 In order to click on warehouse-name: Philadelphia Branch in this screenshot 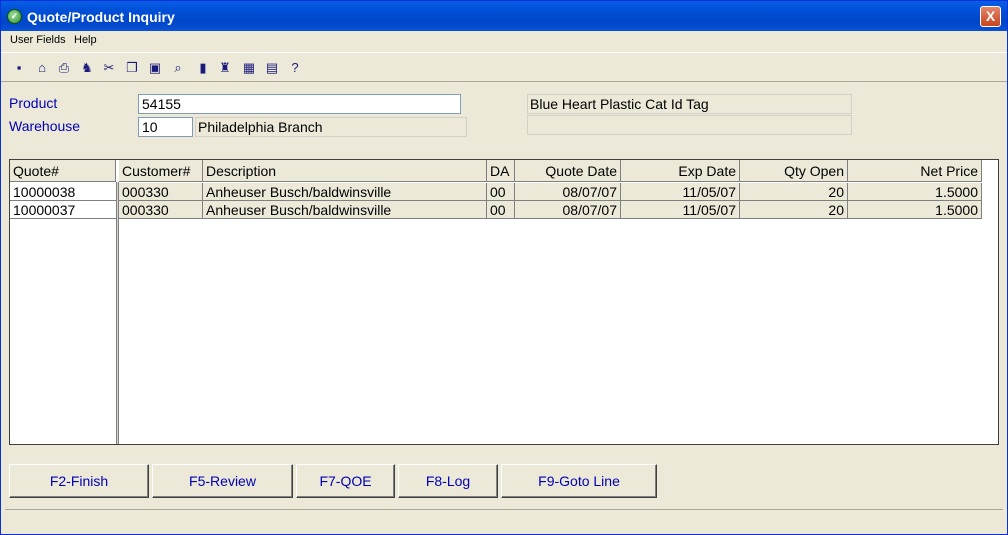, I will do `click(331, 127)`.